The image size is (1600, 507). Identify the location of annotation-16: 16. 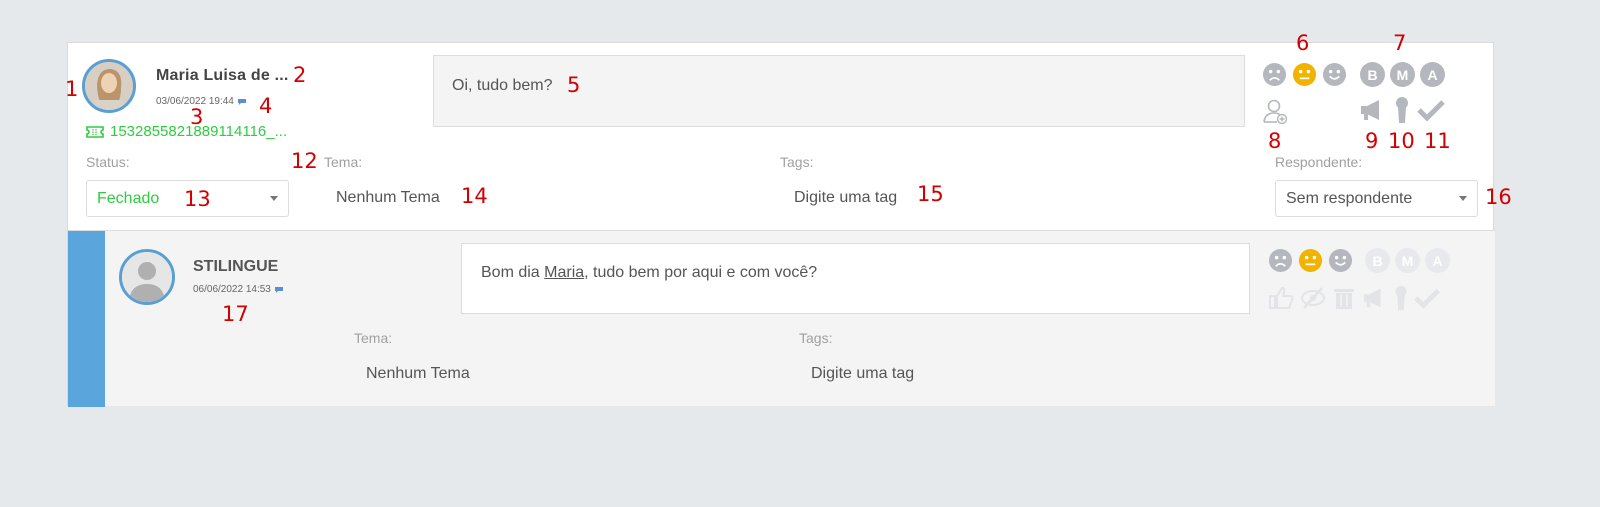
(1498, 197).